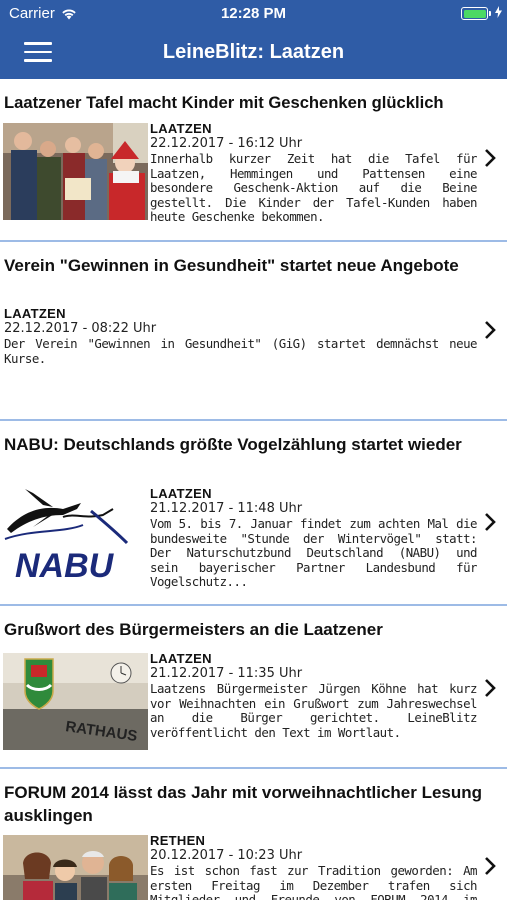  What do you see at coordinates (498, 12) in the screenshot?
I see `charging-bolt-icon` at bounding box center [498, 12].